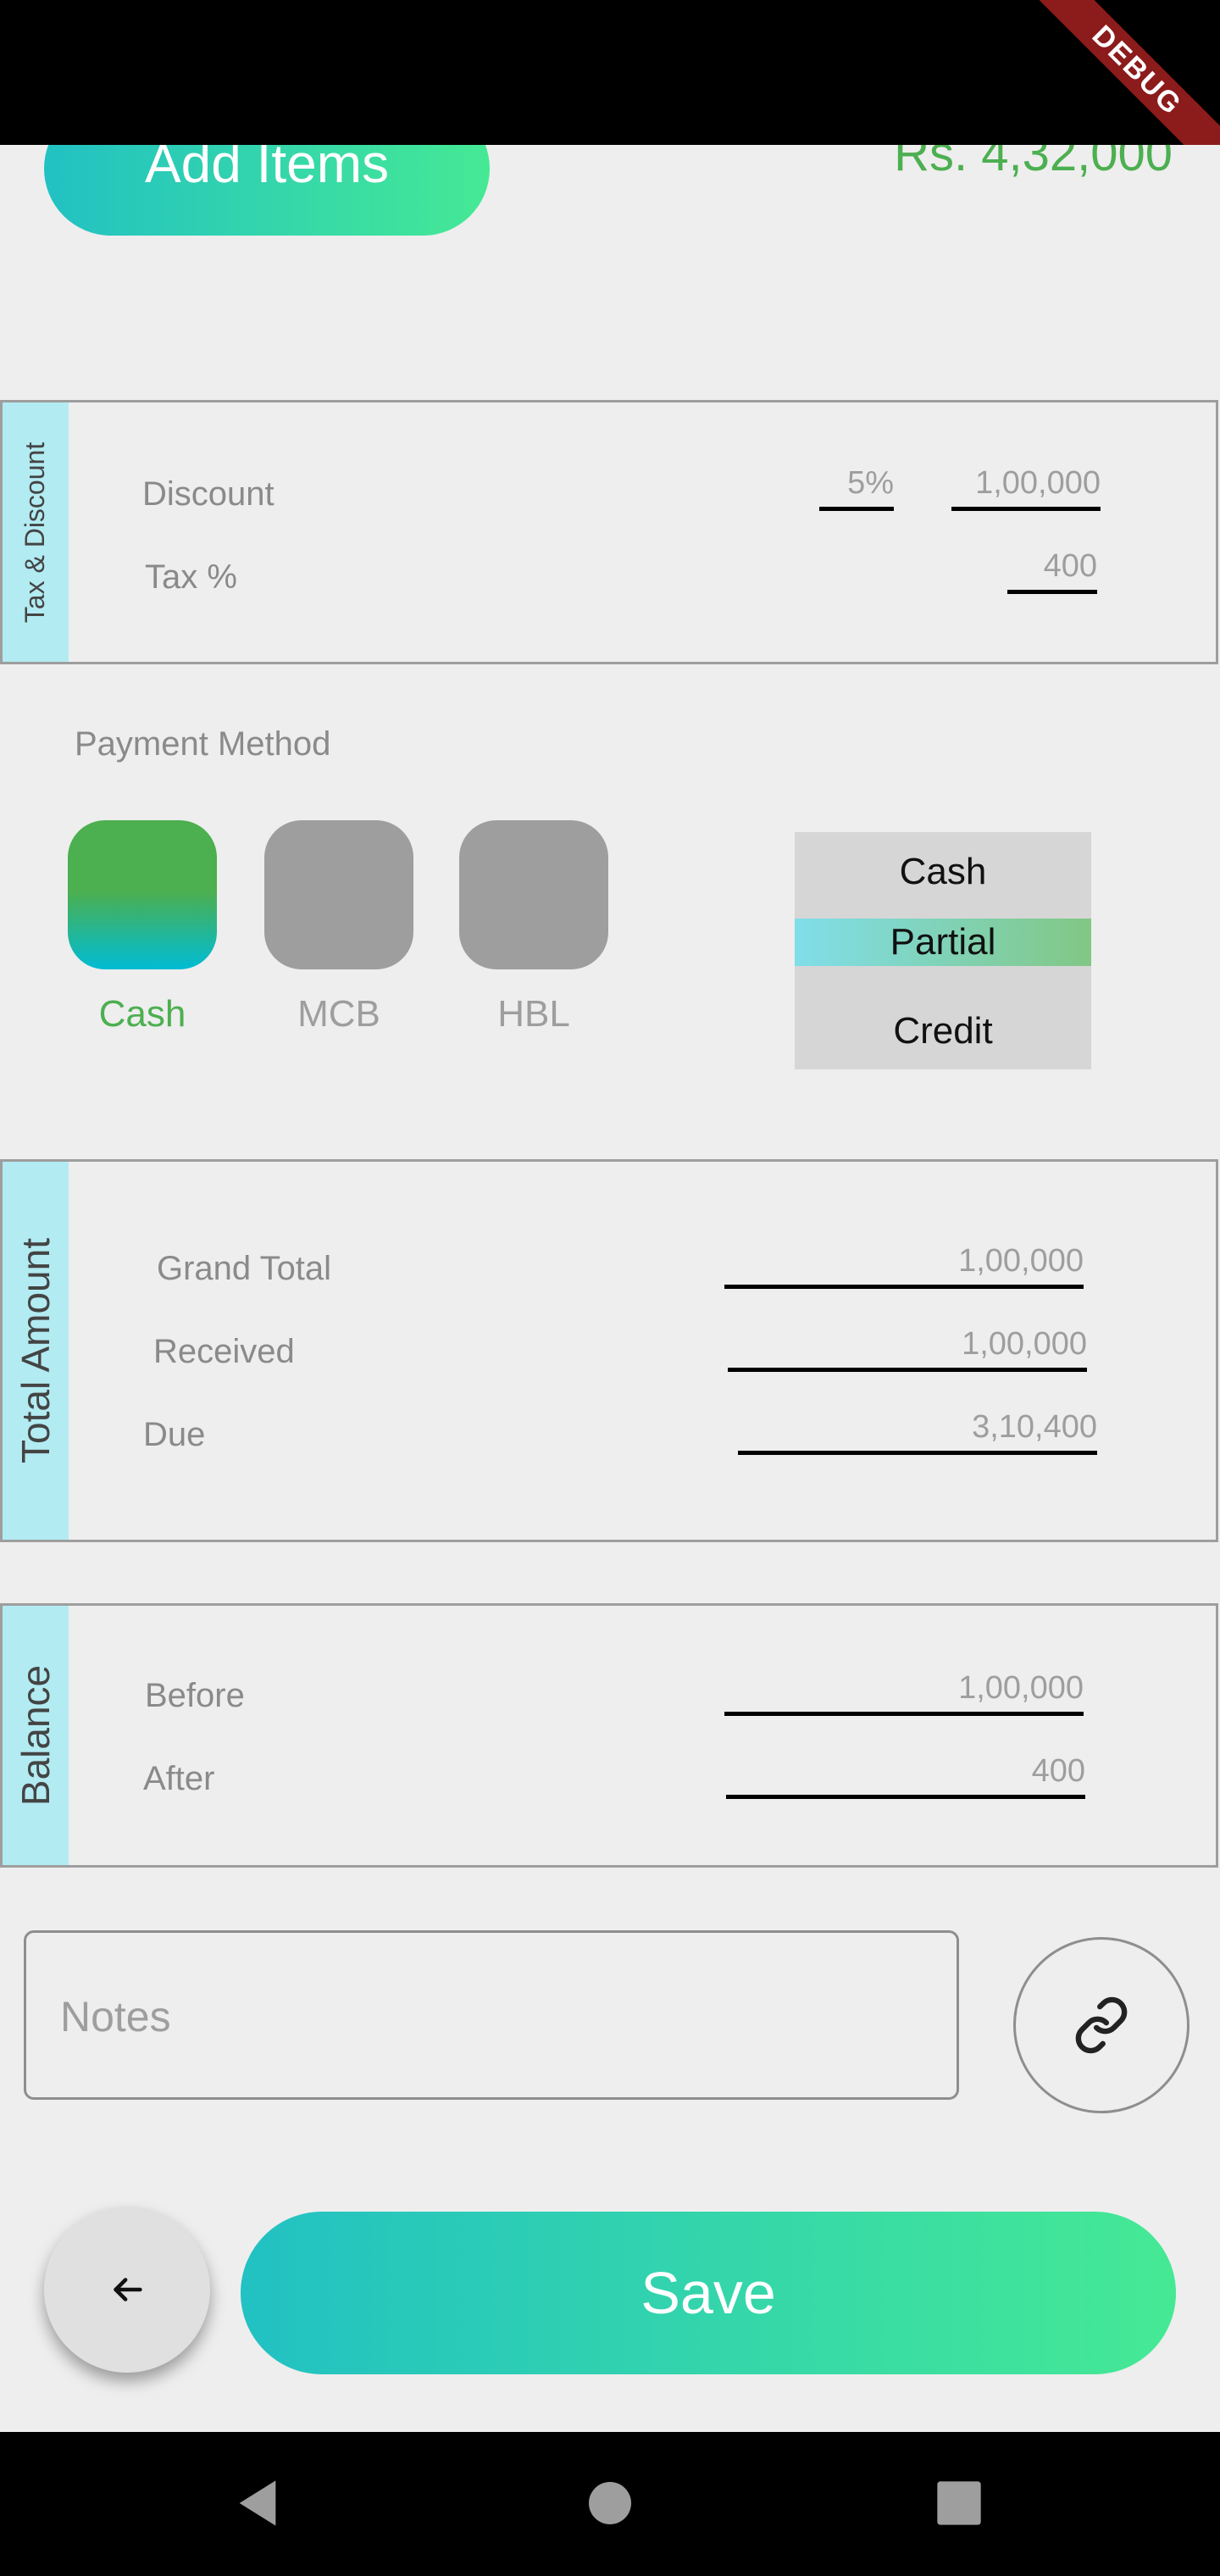 The width and height of the screenshot is (1220, 2576). Describe the element at coordinates (174, 1434) in the screenshot. I see `due-label: Due` at that location.